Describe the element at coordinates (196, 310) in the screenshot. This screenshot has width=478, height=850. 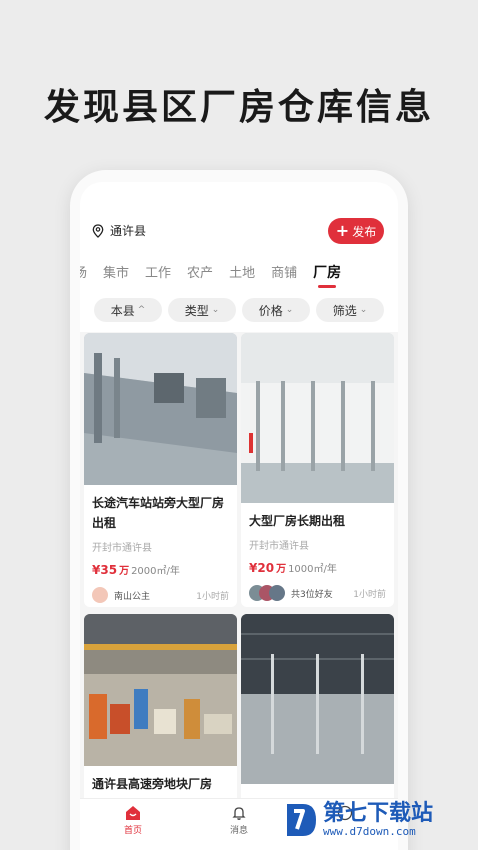
I see `filter-label: 类型` at that location.